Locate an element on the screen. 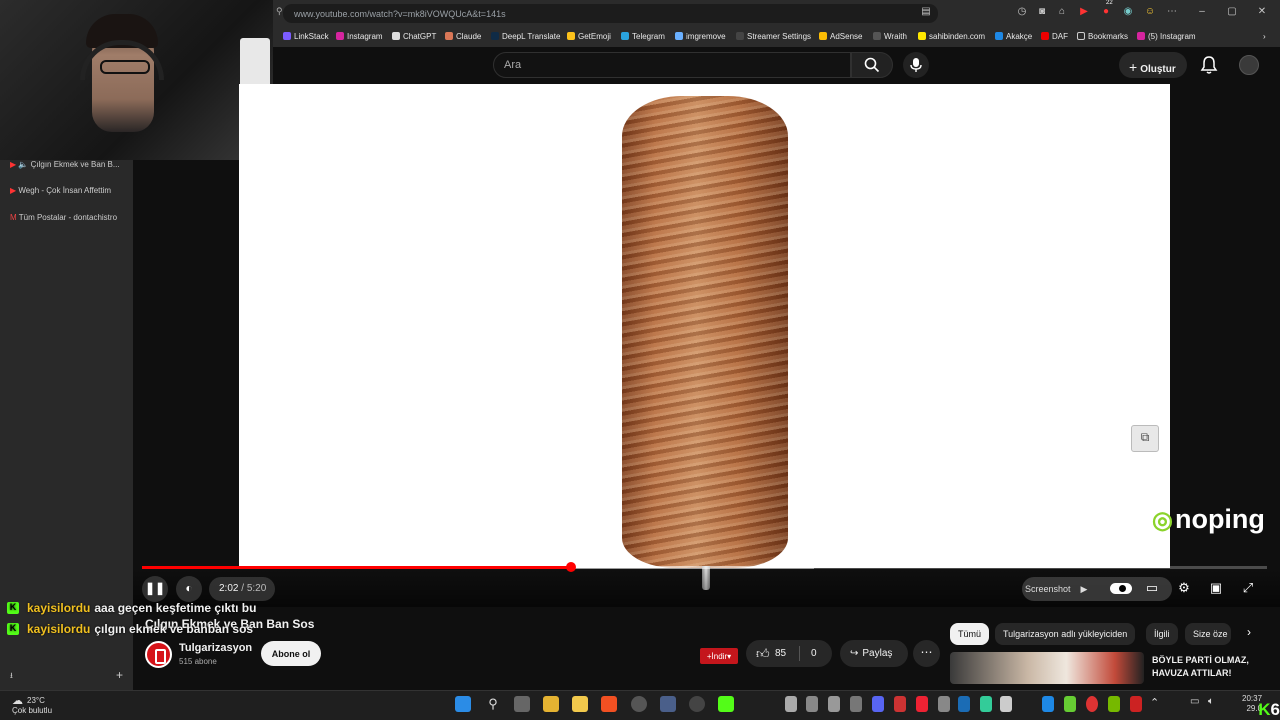 The image size is (1280, 720). tray-expand-icon: ⌃ is located at coordinates (1156, 704).